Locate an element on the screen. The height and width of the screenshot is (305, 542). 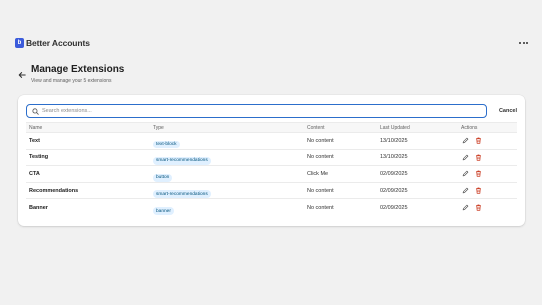
search-box is located at coordinates (256, 111).